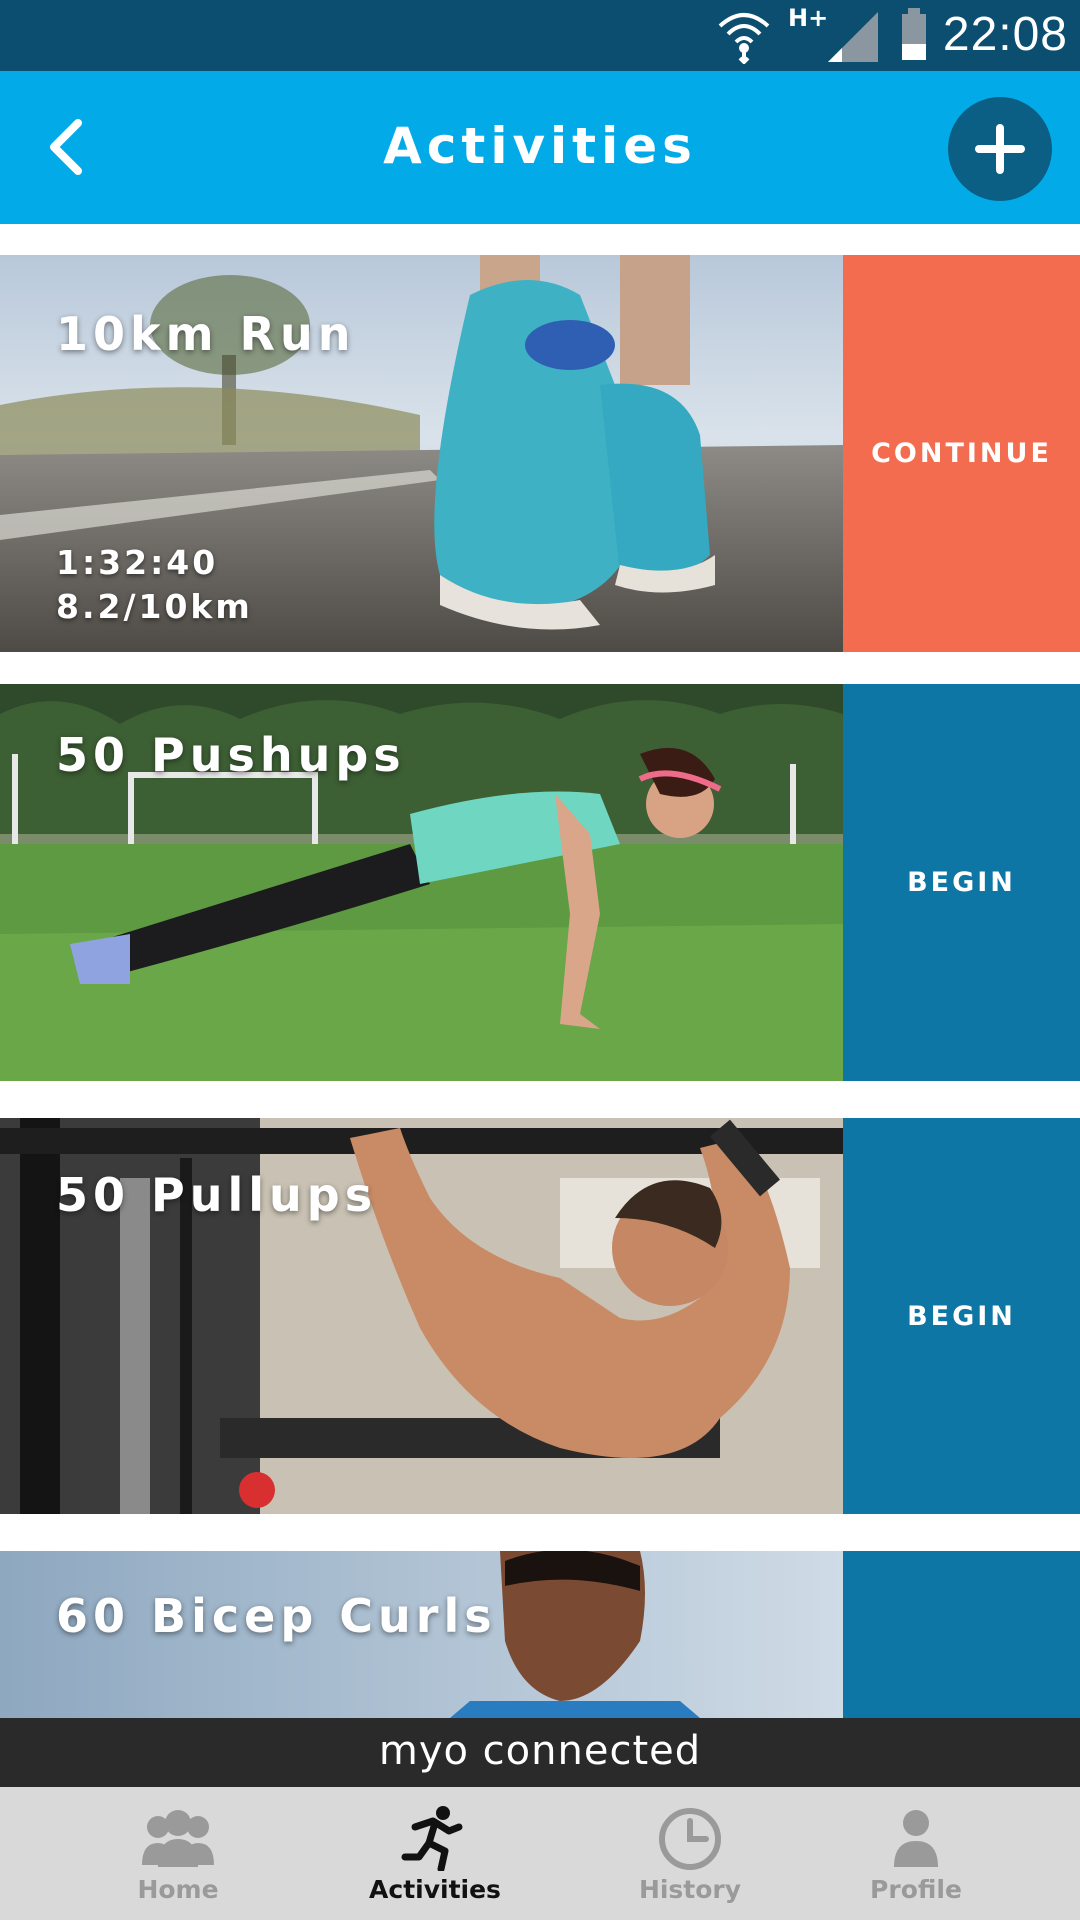 The width and height of the screenshot is (1080, 1920). I want to click on nav-item-home: Home, so click(178, 1853).